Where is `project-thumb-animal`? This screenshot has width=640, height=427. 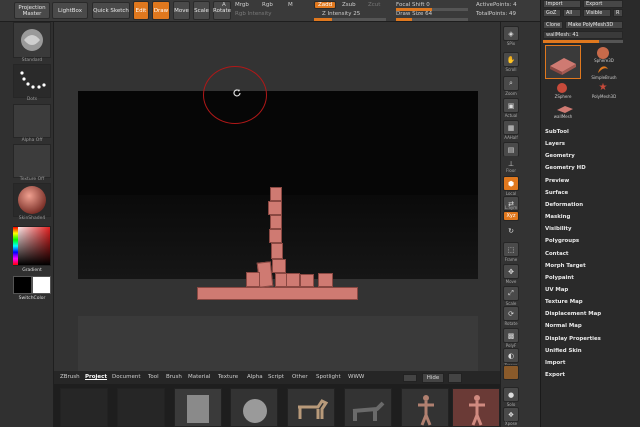
project-thumb-animal is located at coordinates (368, 407).